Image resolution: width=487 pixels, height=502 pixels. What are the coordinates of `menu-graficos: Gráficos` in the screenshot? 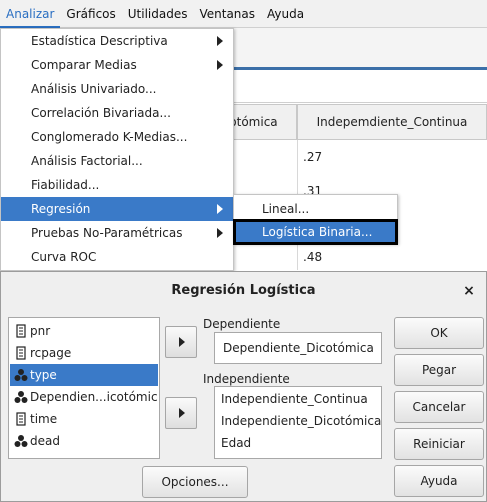 It's located at (90, 14).